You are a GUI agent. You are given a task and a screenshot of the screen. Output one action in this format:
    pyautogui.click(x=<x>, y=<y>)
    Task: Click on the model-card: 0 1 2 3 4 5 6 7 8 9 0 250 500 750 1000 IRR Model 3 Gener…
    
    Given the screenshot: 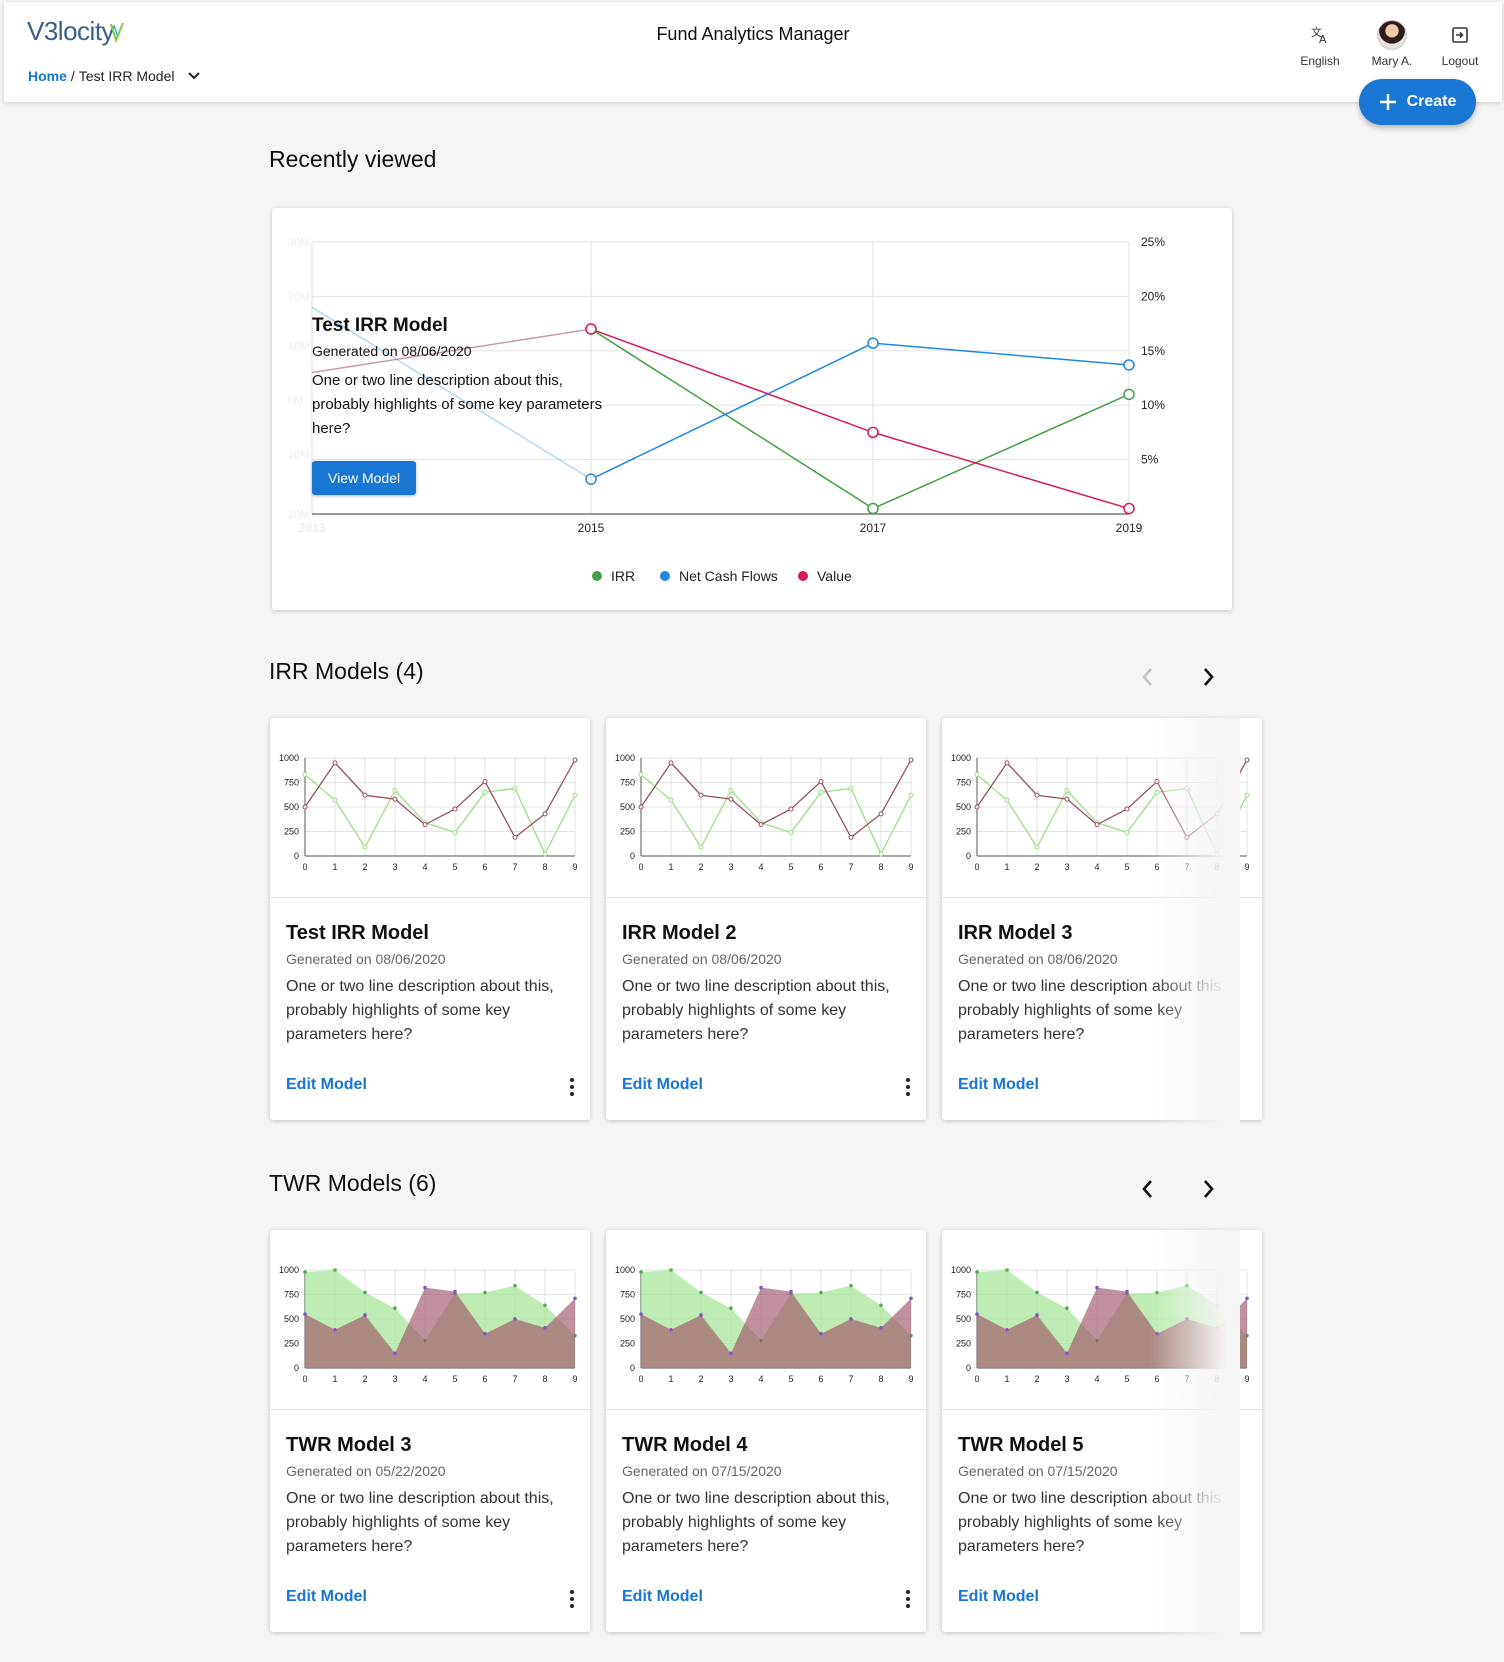 What is the action you would take?
    pyautogui.click(x=1102, y=919)
    